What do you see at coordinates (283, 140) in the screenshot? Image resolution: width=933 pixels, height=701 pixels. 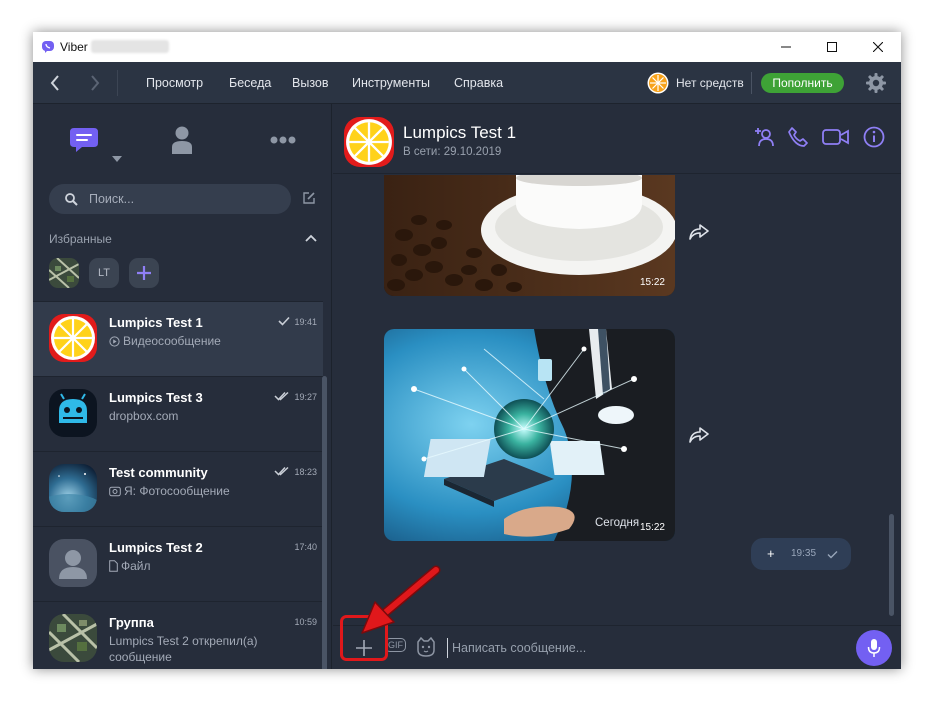 I see `more-icon` at bounding box center [283, 140].